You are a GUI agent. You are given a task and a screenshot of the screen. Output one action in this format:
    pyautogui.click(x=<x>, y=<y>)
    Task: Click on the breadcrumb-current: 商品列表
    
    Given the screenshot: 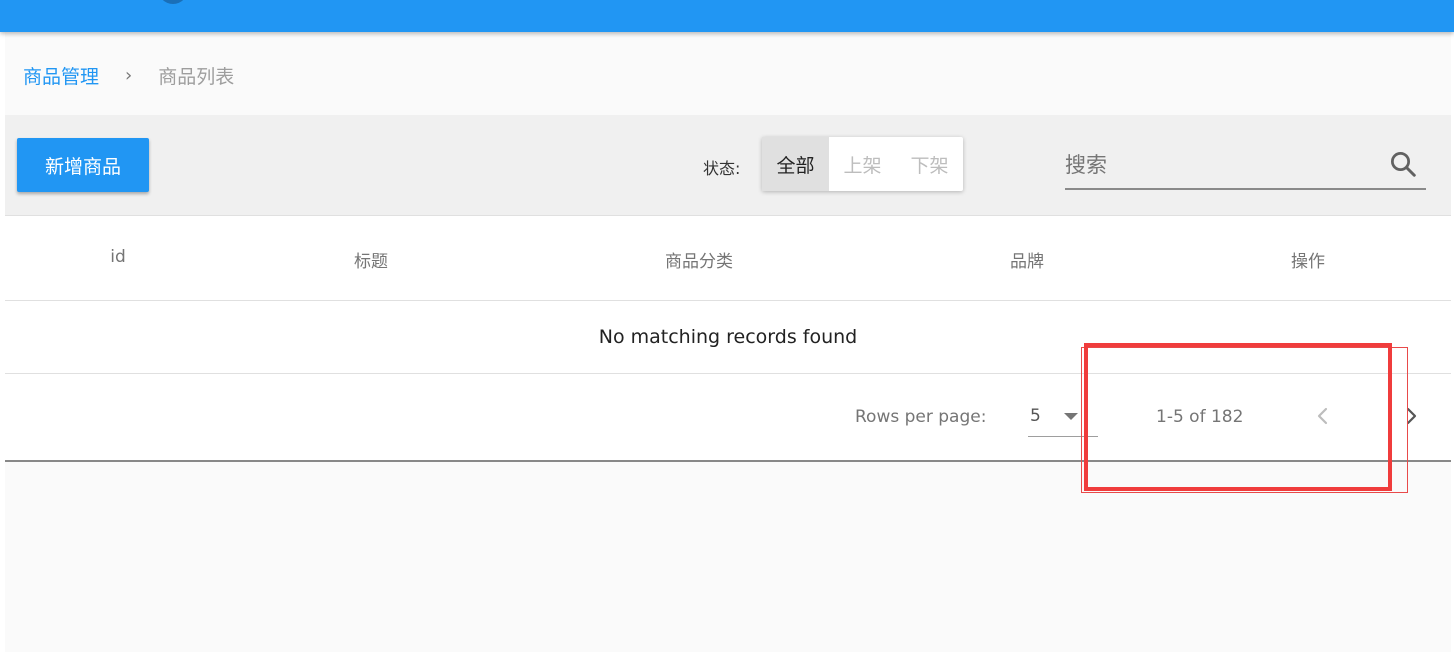 What is the action you would take?
    pyautogui.click(x=196, y=76)
    